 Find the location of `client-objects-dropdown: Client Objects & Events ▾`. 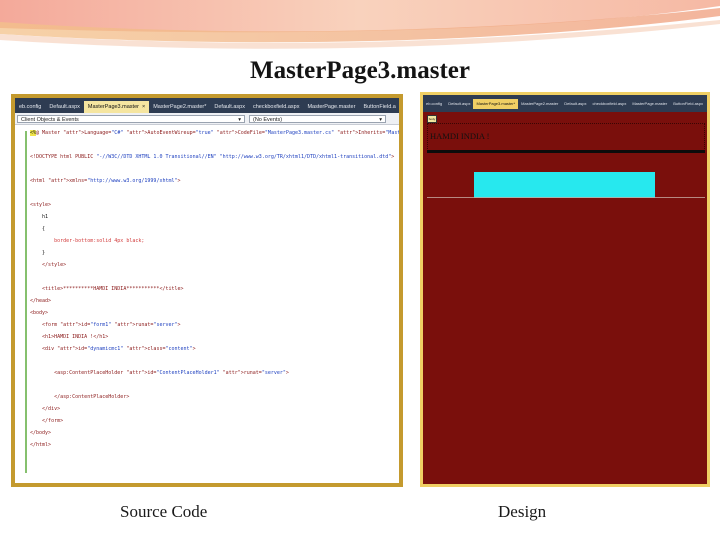

client-objects-dropdown: Client Objects & Events ▾ is located at coordinates (131, 118).